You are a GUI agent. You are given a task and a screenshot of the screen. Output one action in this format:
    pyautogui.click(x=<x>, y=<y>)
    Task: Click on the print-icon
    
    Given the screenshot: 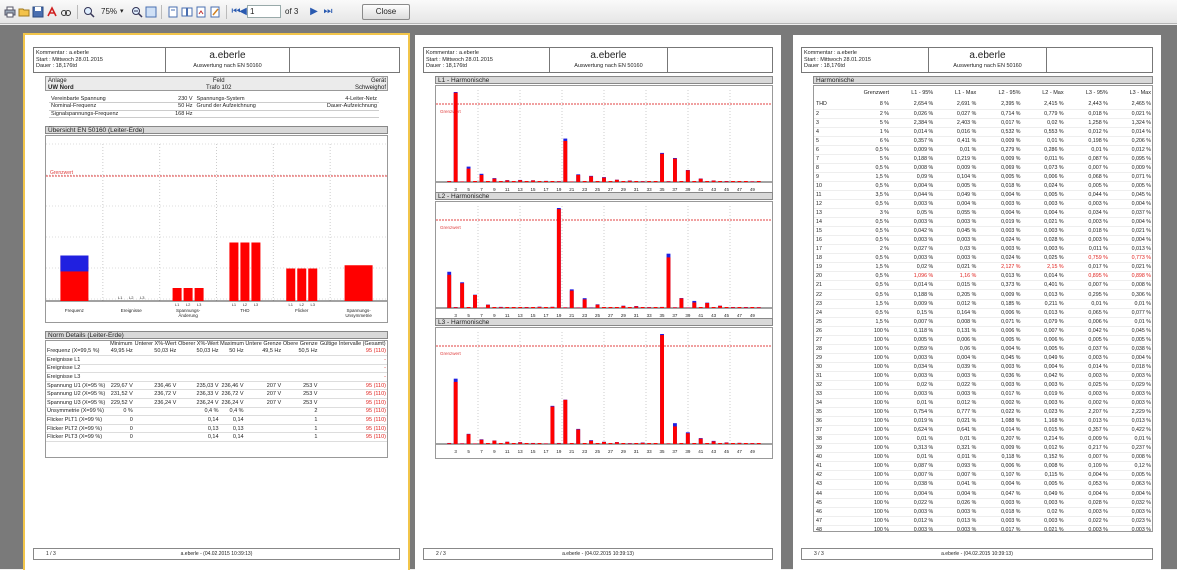 What is the action you would take?
    pyautogui.click(x=10, y=12)
    